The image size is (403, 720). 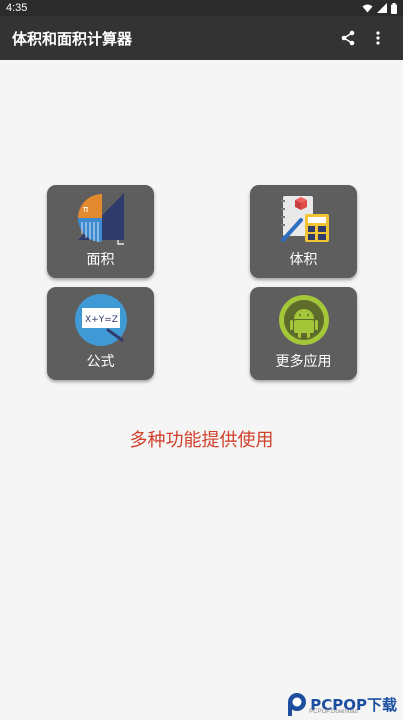 What do you see at coordinates (303, 260) in the screenshot?
I see `volume-tile-label: 体积` at bounding box center [303, 260].